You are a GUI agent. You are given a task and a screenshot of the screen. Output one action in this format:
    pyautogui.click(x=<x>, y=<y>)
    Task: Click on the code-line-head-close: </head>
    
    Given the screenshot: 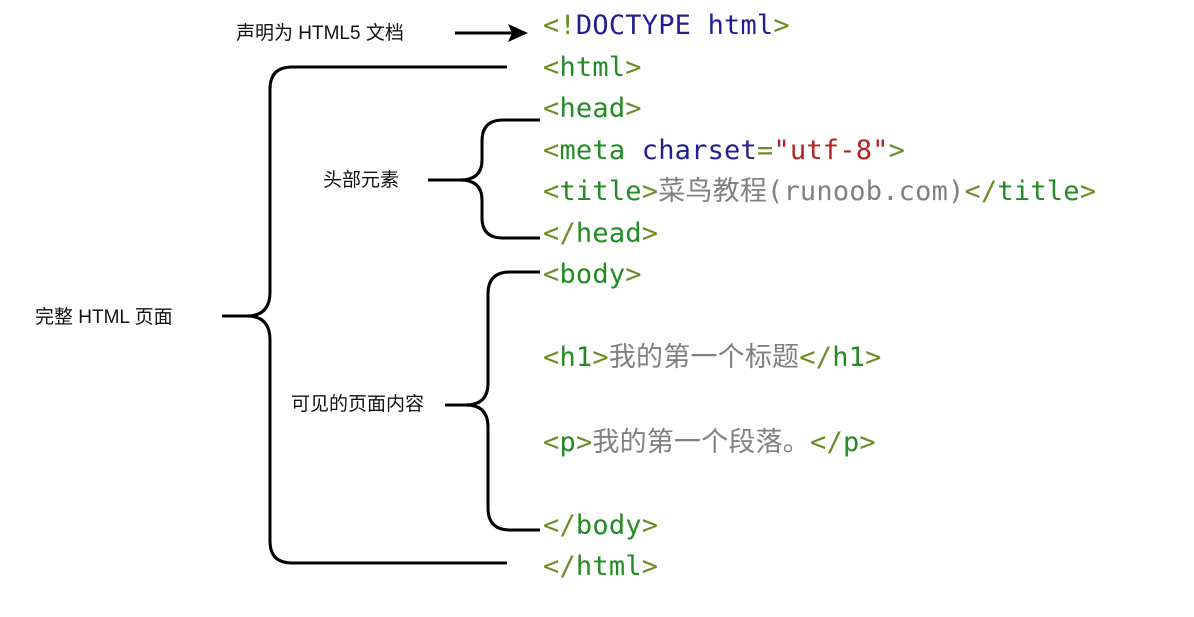 What is the action you would take?
    pyautogui.click(x=600, y=234)
    